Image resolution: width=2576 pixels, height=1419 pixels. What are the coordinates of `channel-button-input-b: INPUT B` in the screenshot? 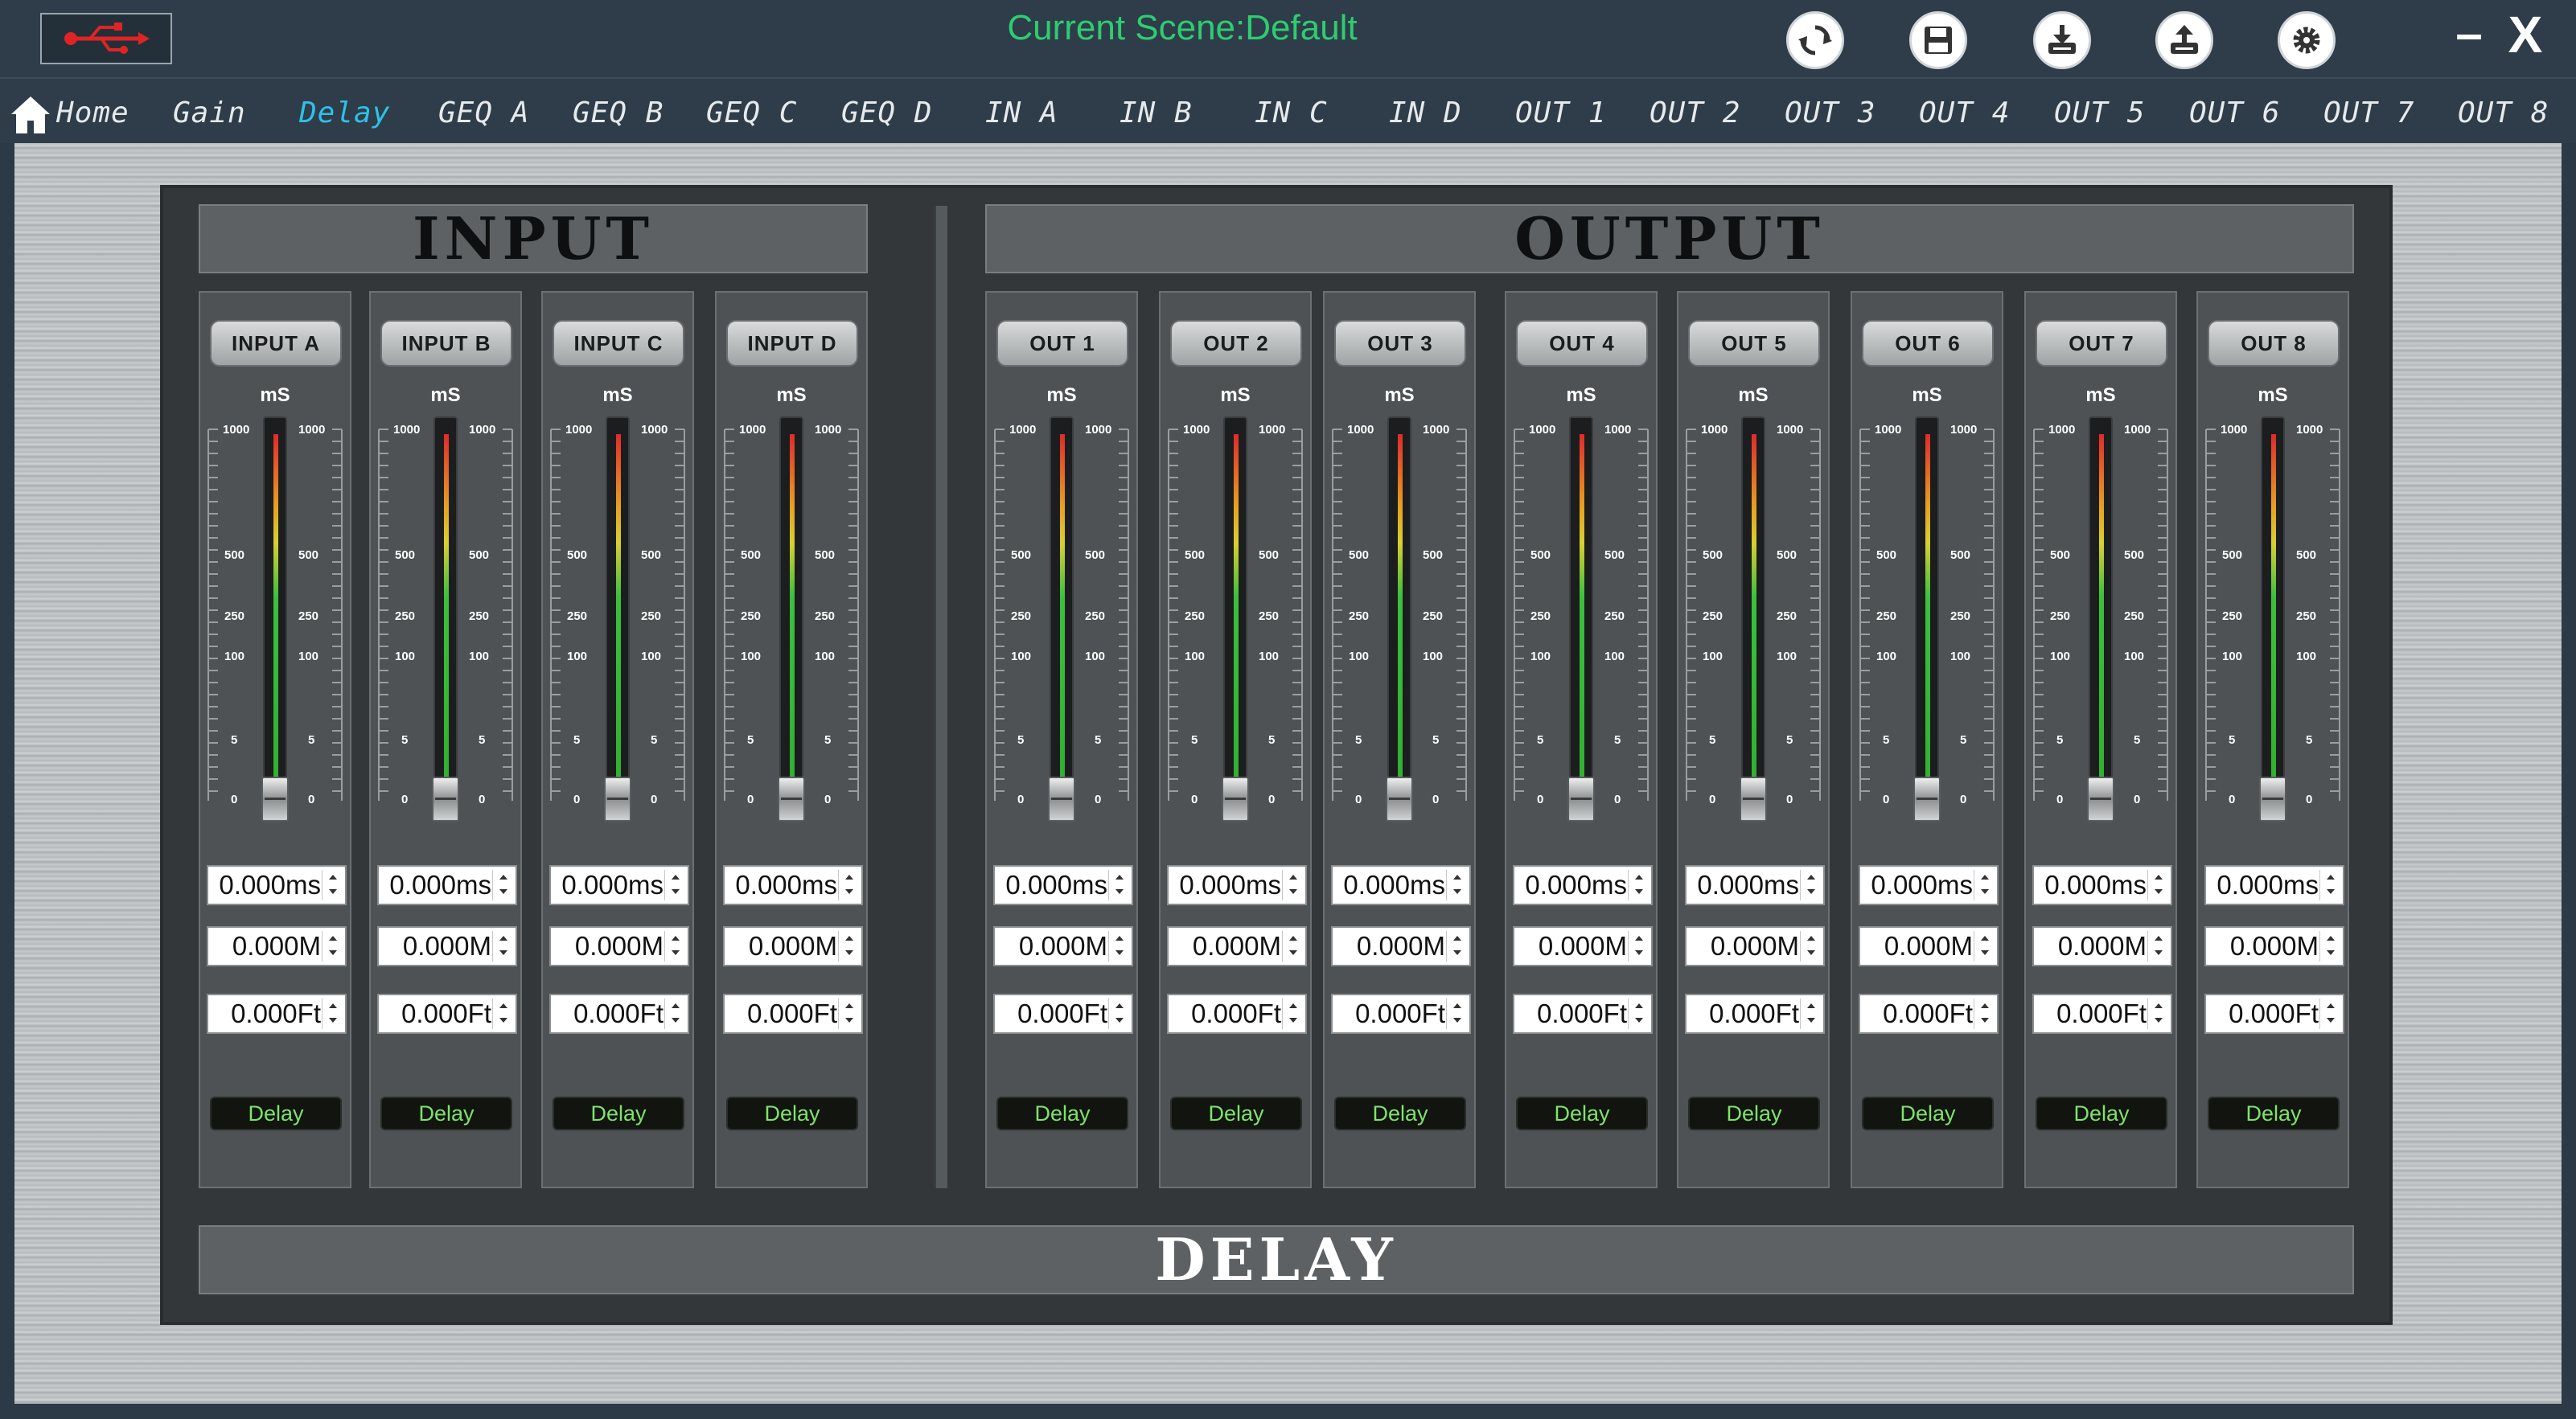 It's located at (446, 343).